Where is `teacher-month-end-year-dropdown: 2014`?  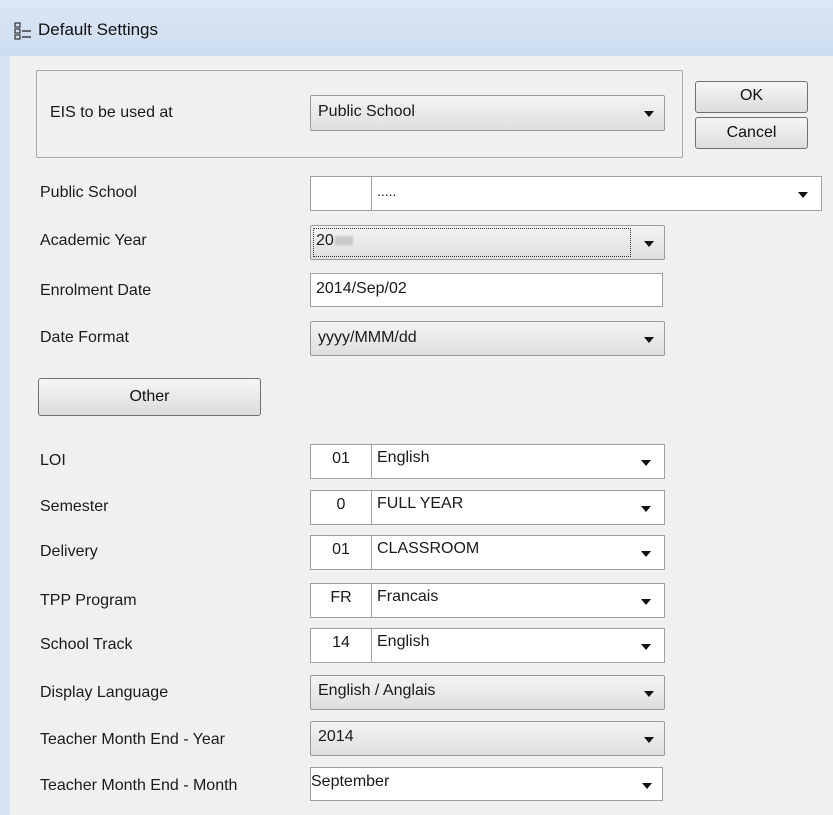 teacher-month-end-year-dropdown: 2014 is located at coordinates (487, 738).